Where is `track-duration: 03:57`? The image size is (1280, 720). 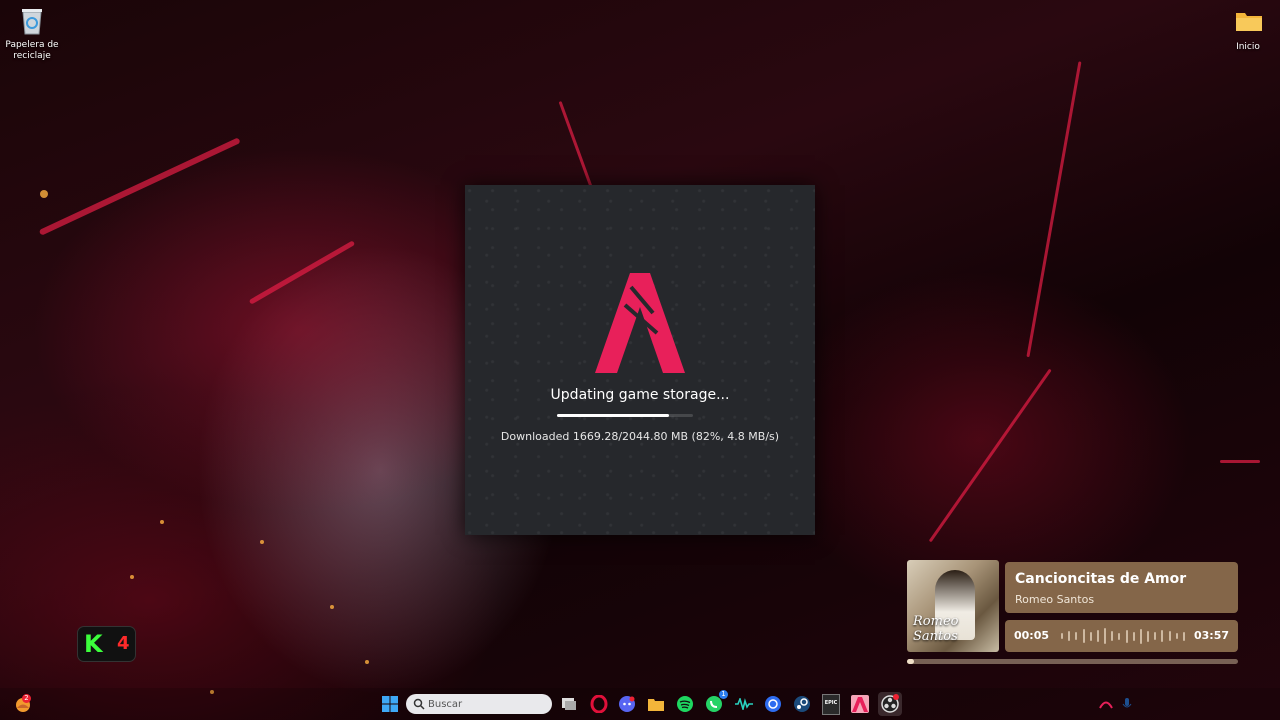 track-duration: 03:57 is located at coordinates (1211, 635).